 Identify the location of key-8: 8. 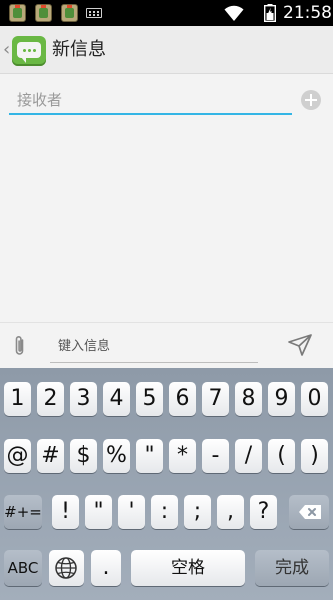
(248, 399).